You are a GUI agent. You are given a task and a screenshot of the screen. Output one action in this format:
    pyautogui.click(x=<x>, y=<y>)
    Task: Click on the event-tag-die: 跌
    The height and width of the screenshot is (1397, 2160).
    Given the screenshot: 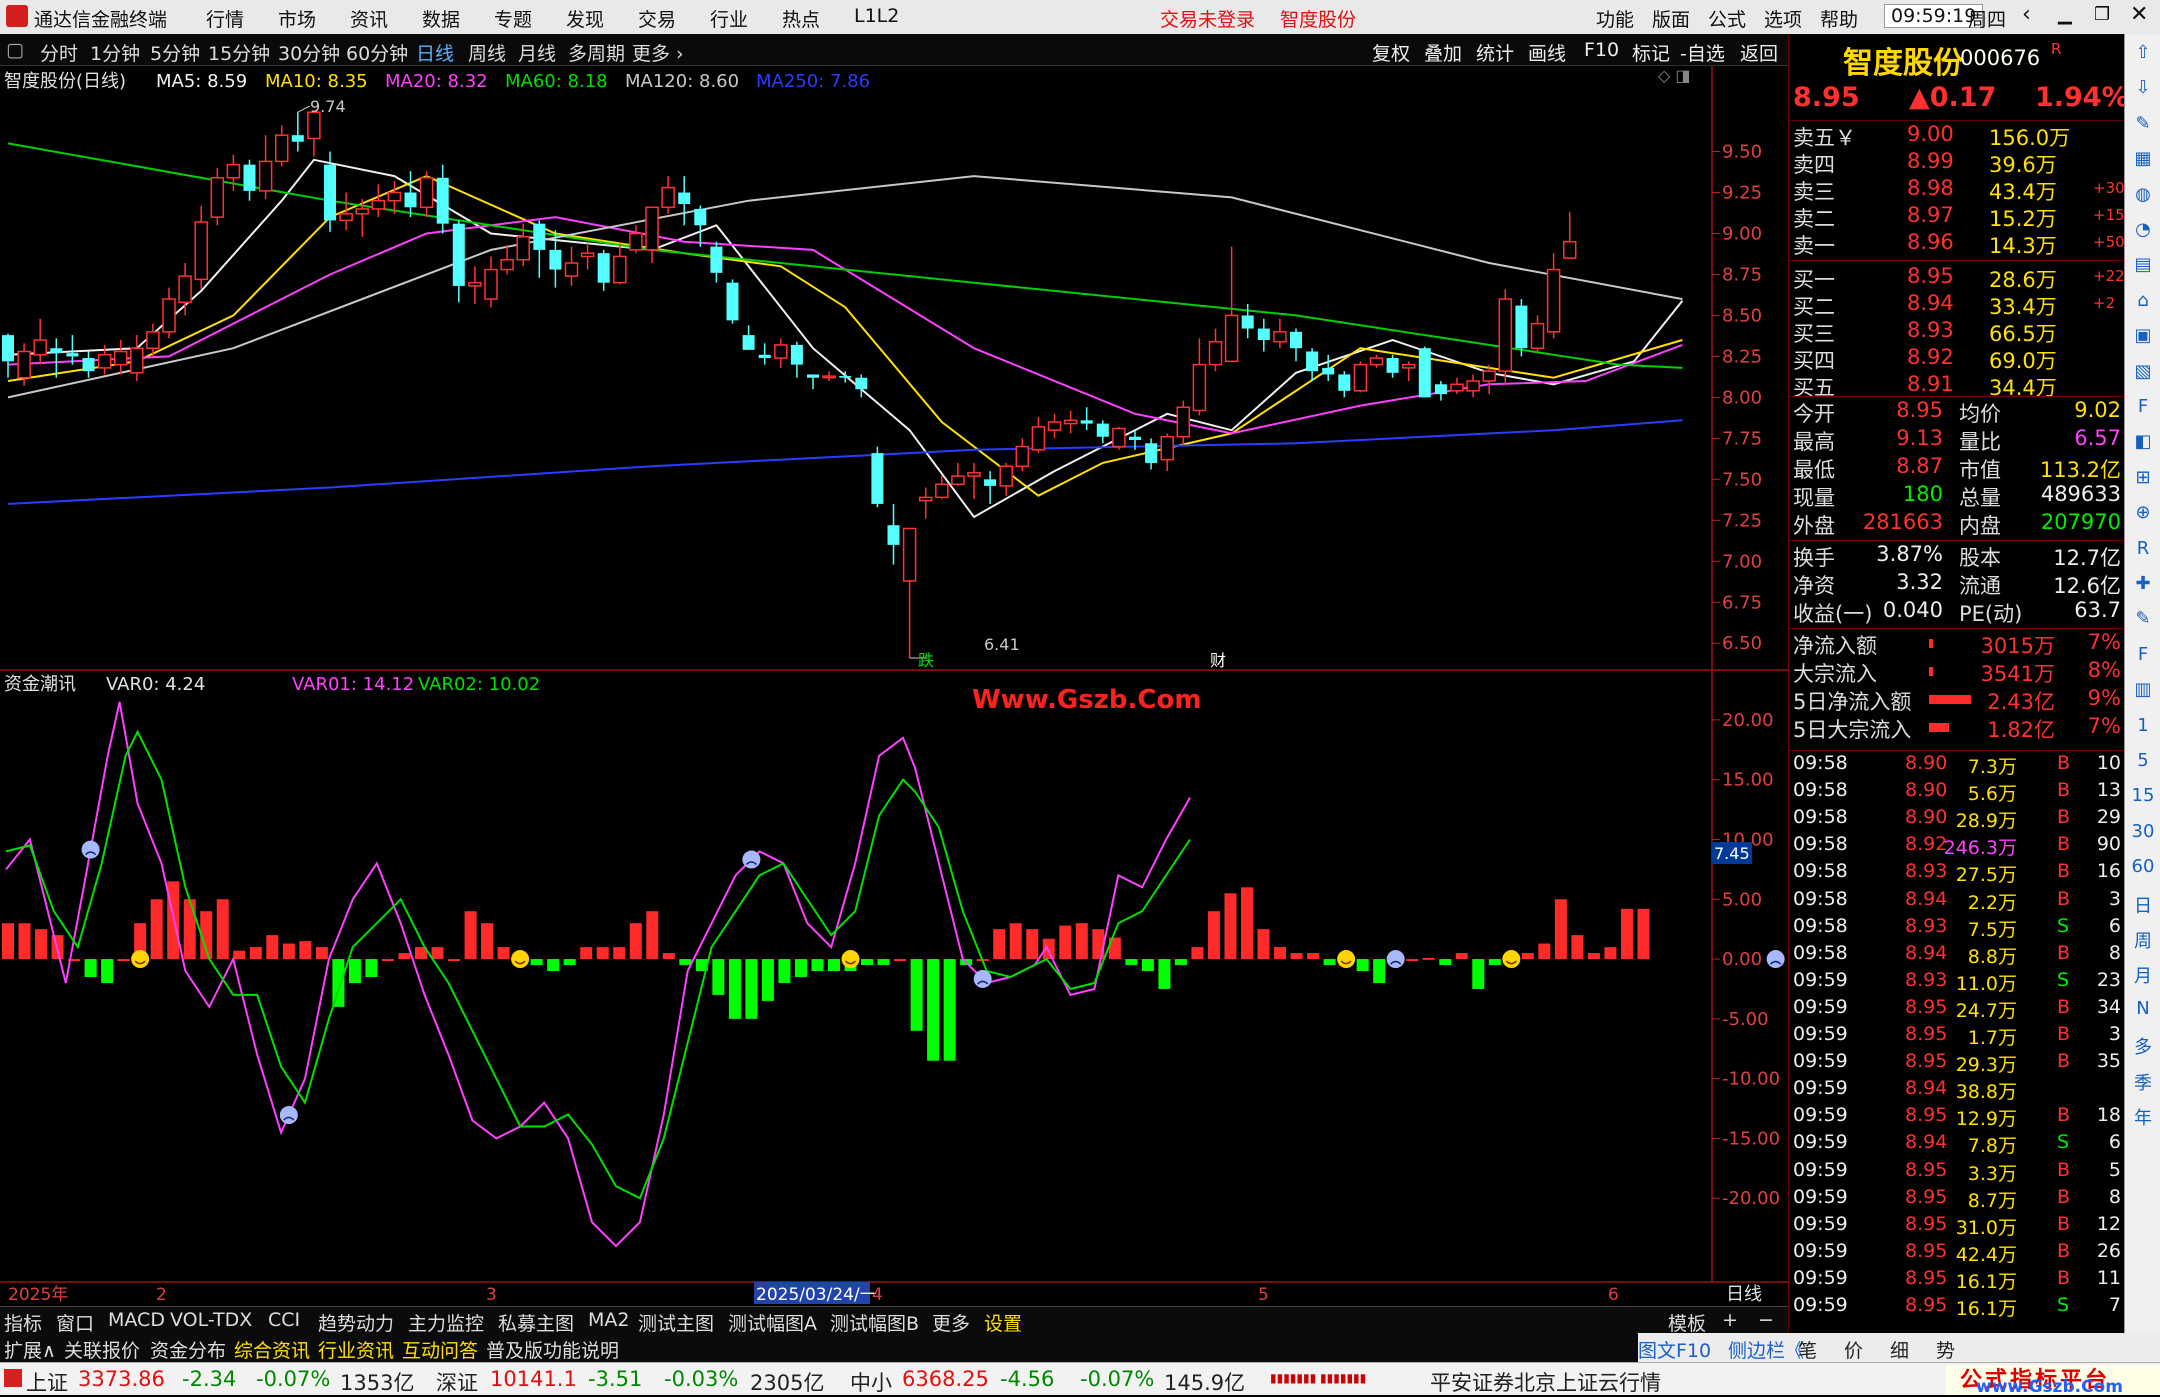 What is the action you would take?
    pyautogui.click(x=926, y=660)
    